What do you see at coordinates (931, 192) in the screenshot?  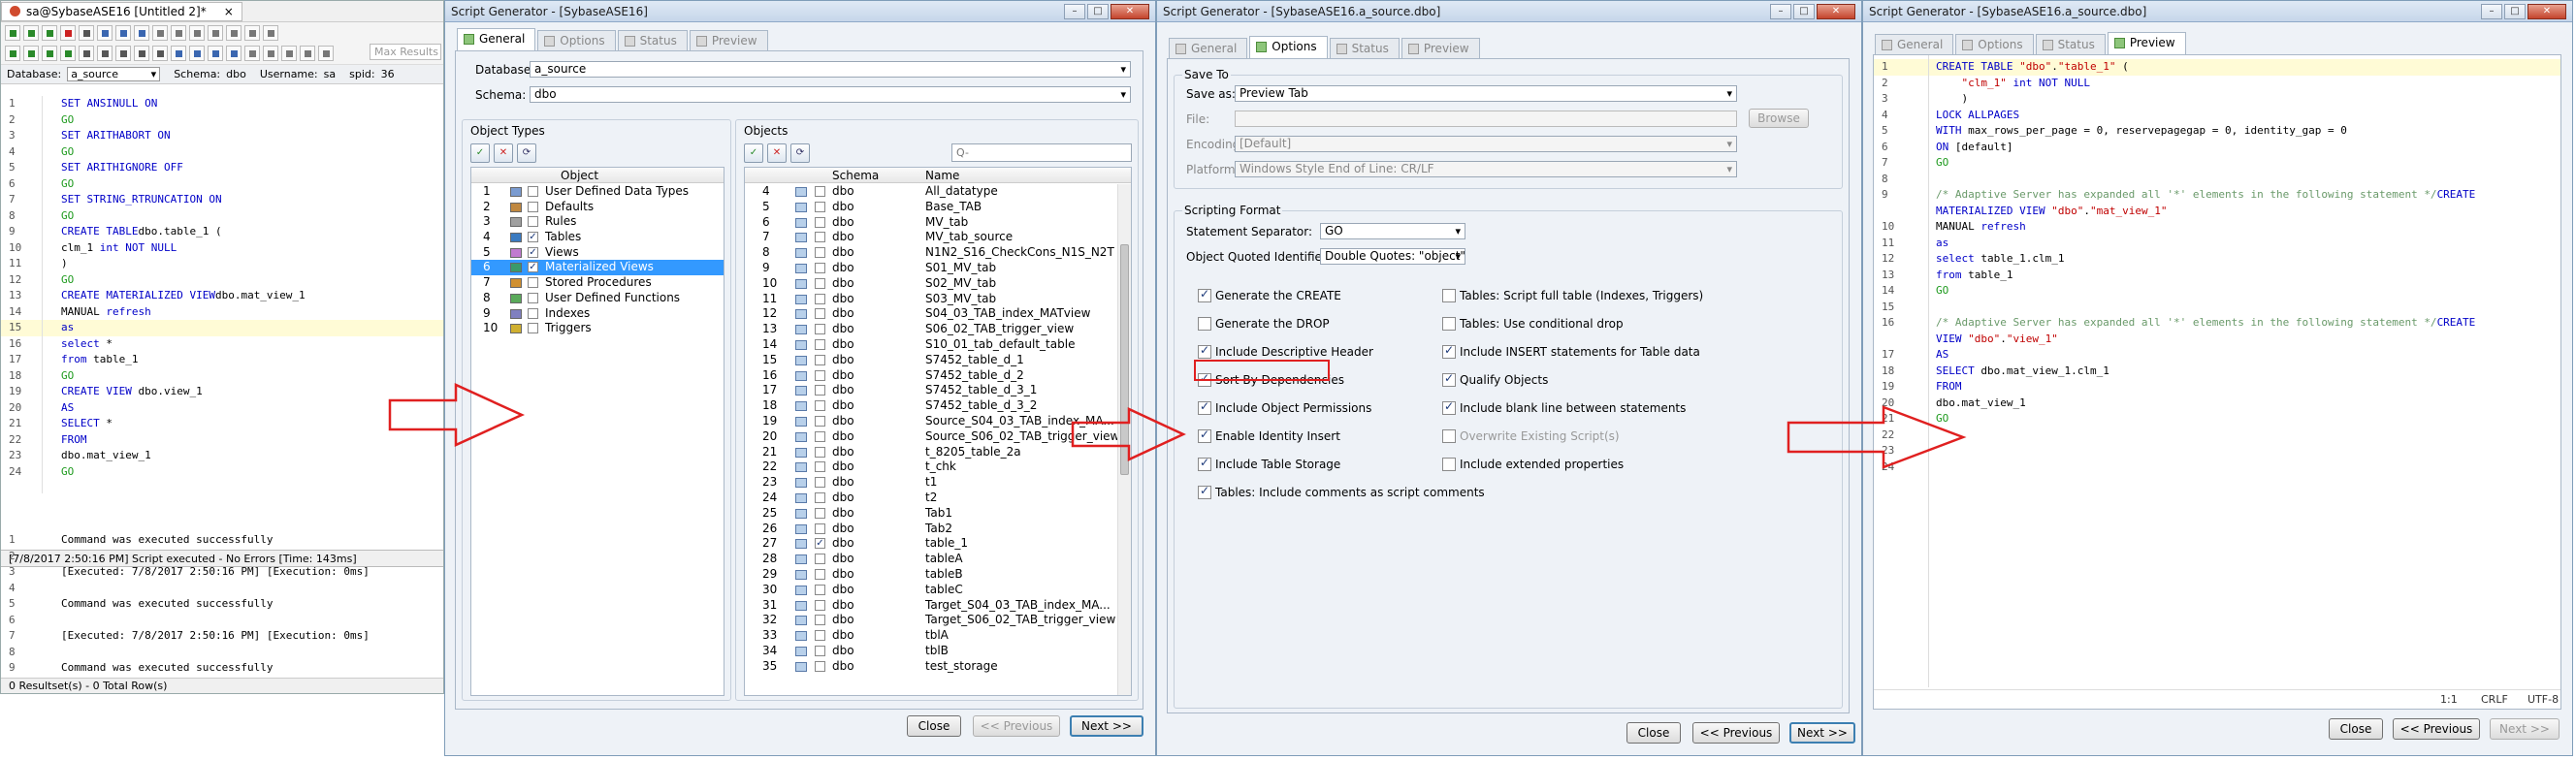 I see `object-row: 4 dbo All_datatype` at bounding box center [931, 192].